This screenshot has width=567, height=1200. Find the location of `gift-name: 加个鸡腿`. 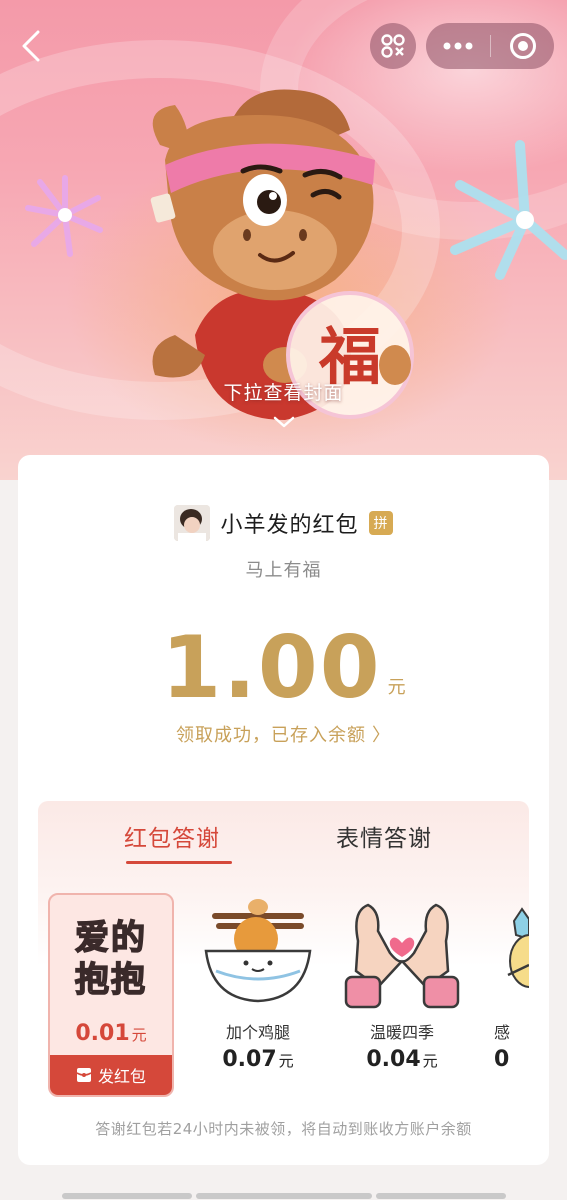

gift-name: 加个鸡腿 is located at coordinates (257, 1032).